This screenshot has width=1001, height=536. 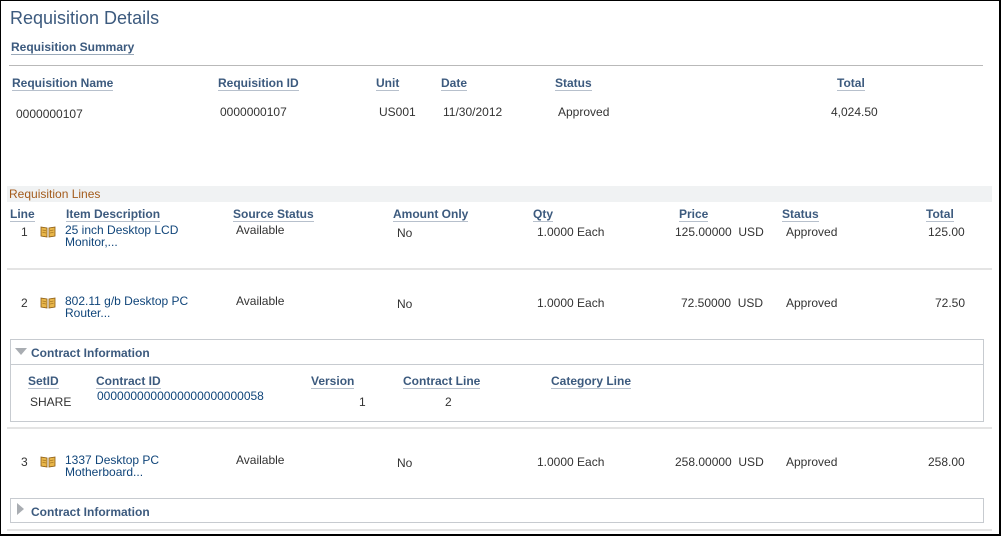 I want to click on price: 258.00000 USD, so click(x=719, y=462).